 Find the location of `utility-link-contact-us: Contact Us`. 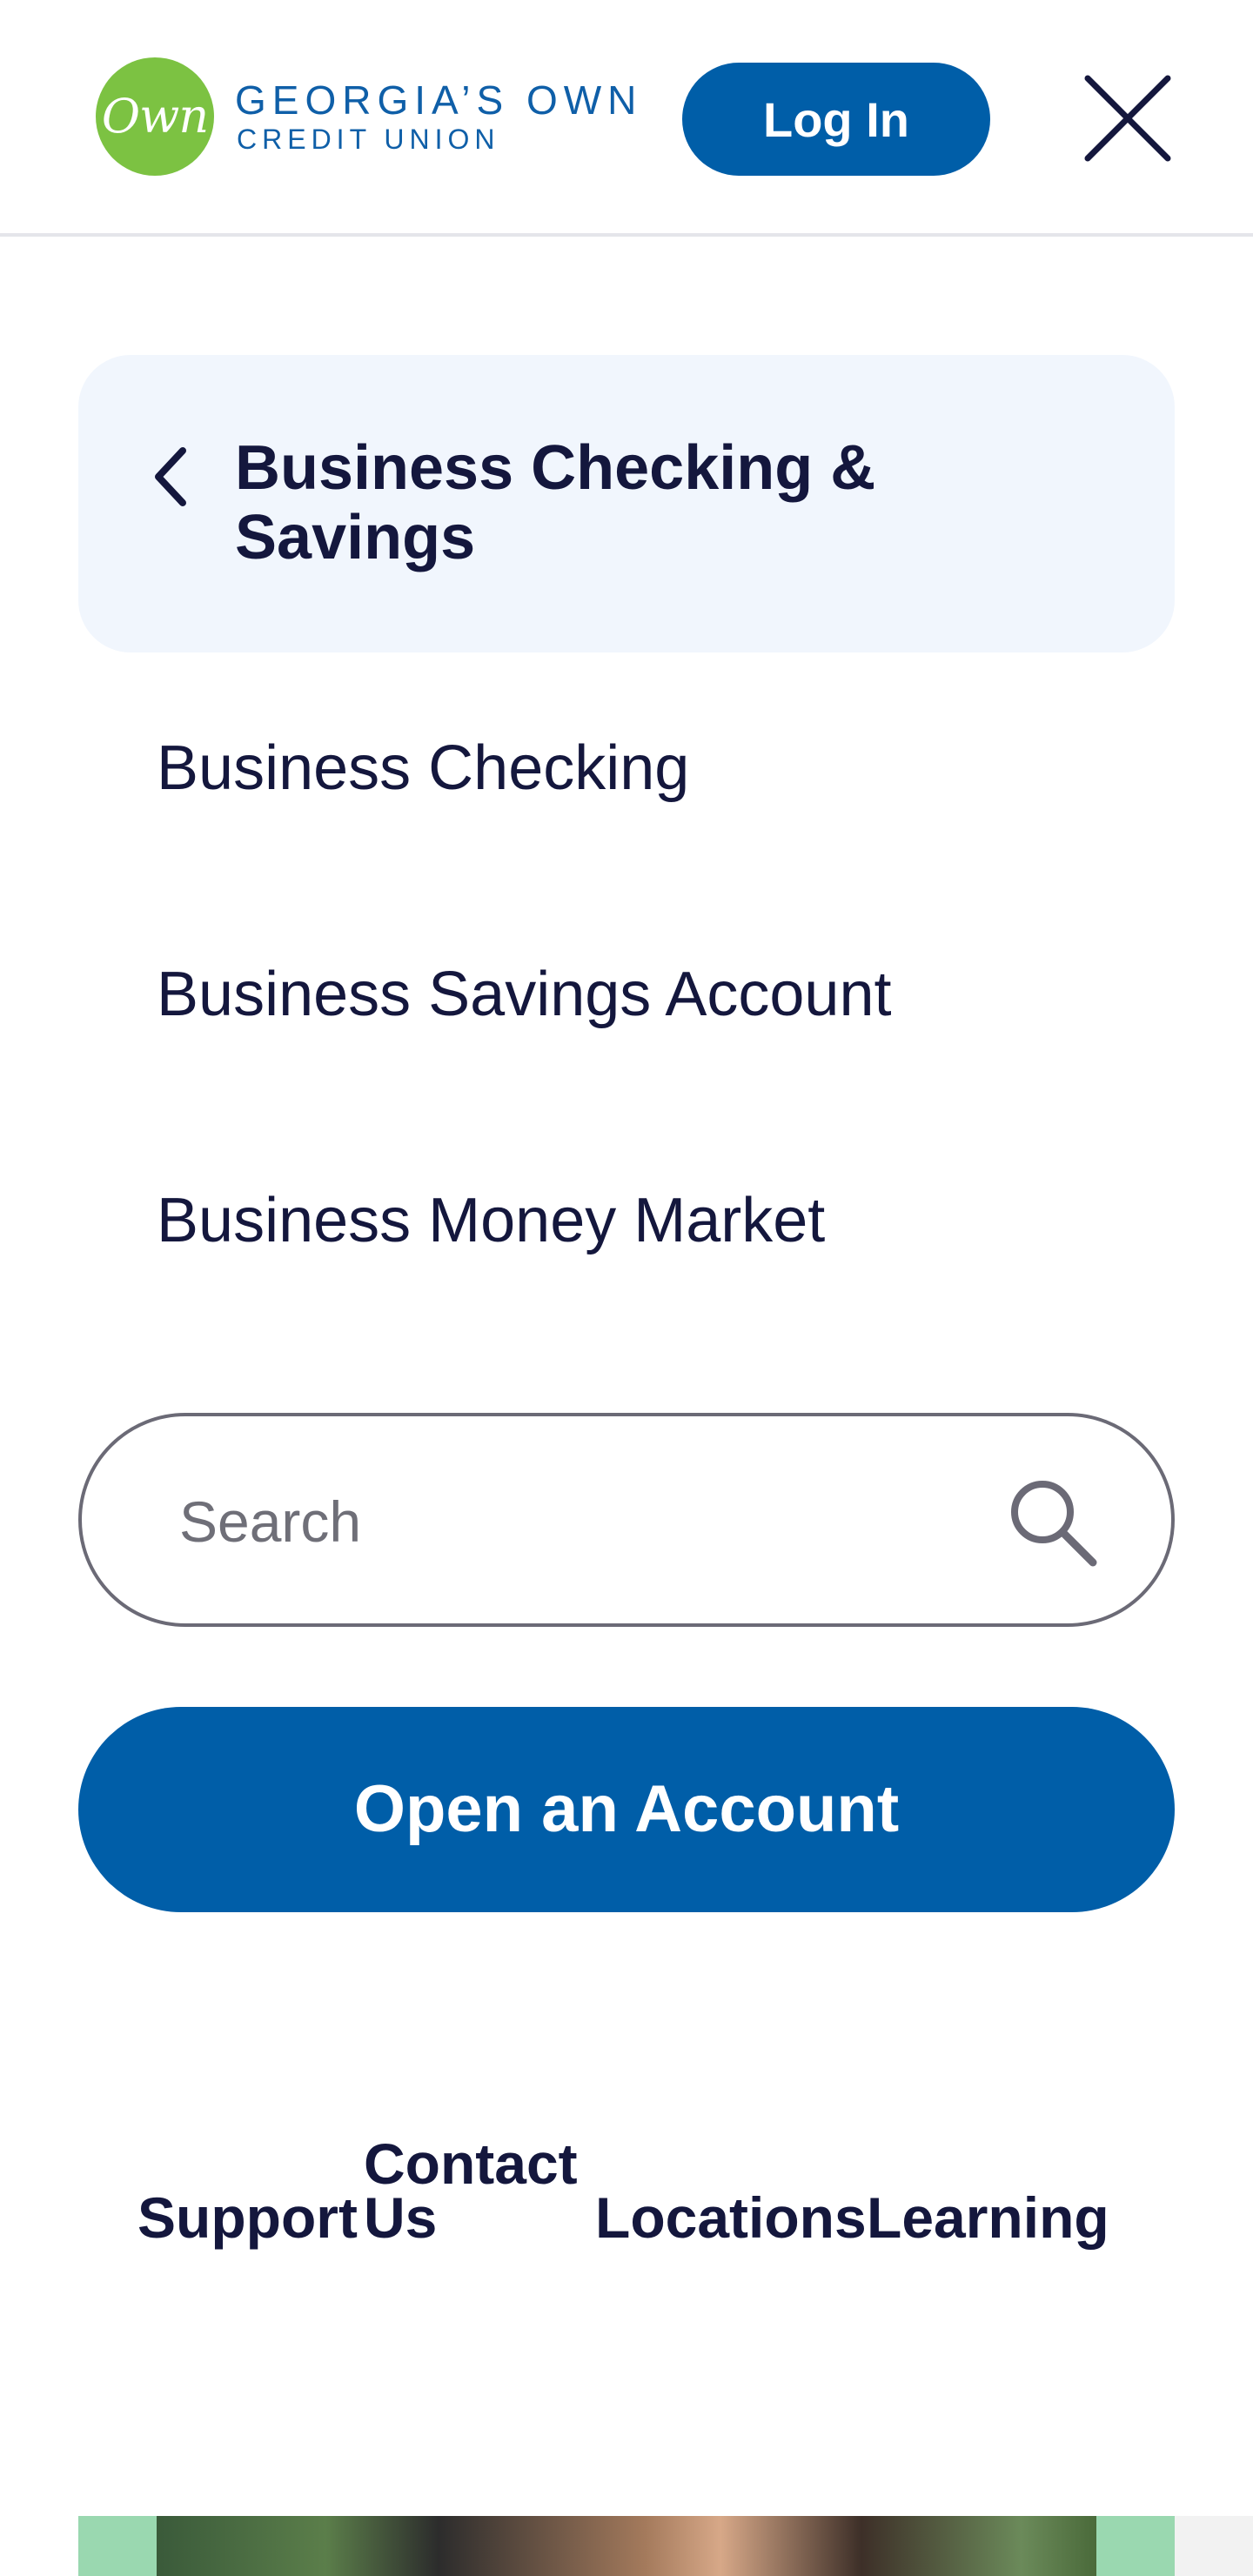

utility-link-contact-us: Contact Us is located at coordinates (471, 2190).